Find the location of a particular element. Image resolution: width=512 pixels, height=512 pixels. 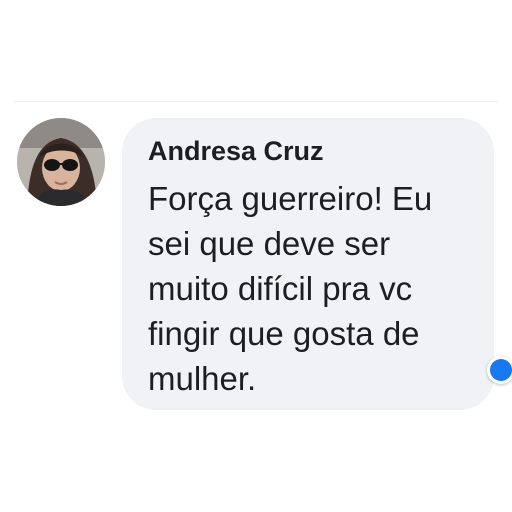

comment-text-line: muito difícil pra vc is located at coordinates (280, 288).